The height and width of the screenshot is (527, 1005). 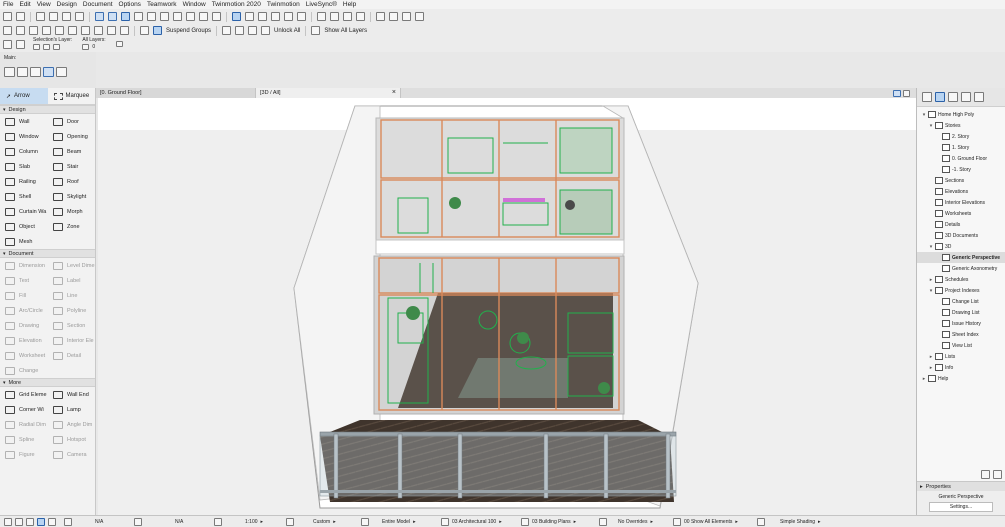 I want to click on menu-teamwork: Teamwork, so click(x=162, y=4).